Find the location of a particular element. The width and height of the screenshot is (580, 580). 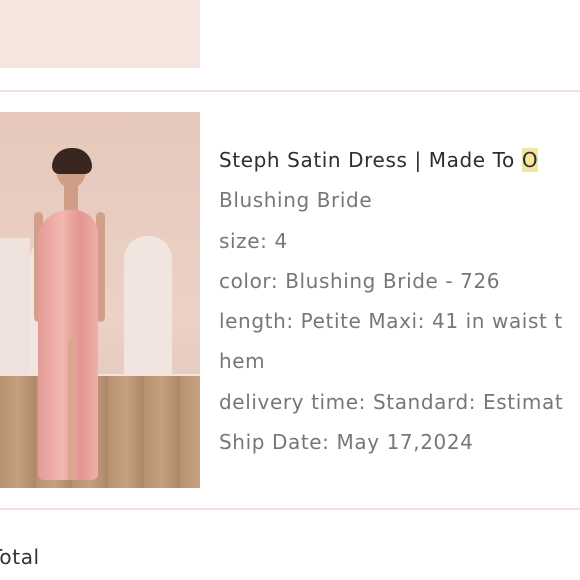

product-size: size: 4 is located at coordinates (253, 240).